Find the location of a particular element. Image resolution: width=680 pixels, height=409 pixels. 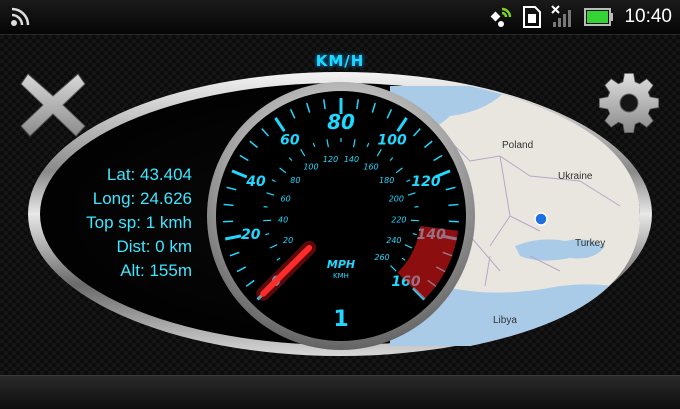

inner-scale-label: 240 is located at coordinates (393, 240).